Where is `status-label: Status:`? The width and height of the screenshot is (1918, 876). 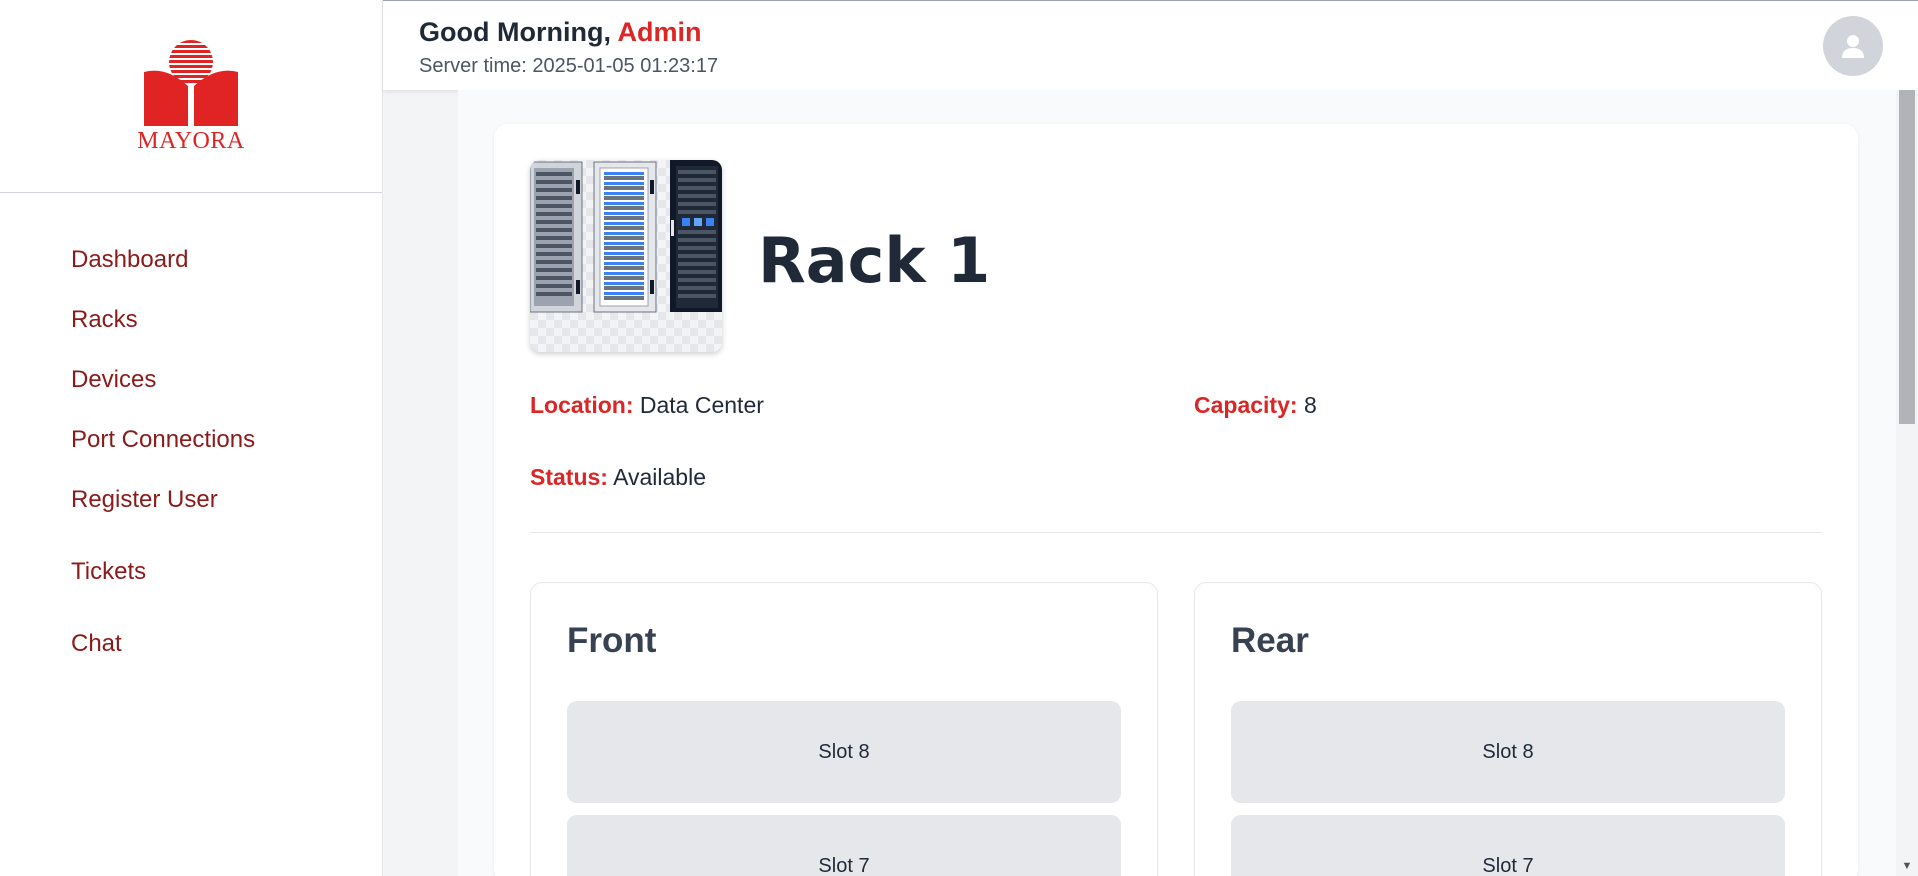 status-label: Status: is located at coordinates (569, 477).